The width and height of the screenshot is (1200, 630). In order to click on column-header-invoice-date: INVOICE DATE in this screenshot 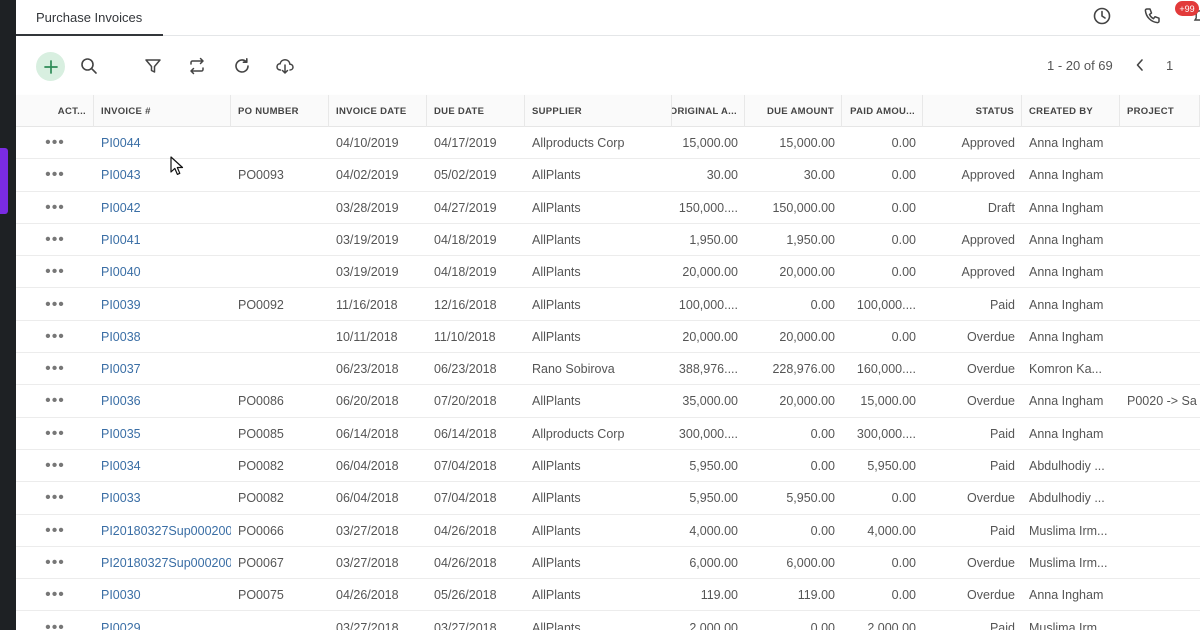, I will do `click(378, 111)`.